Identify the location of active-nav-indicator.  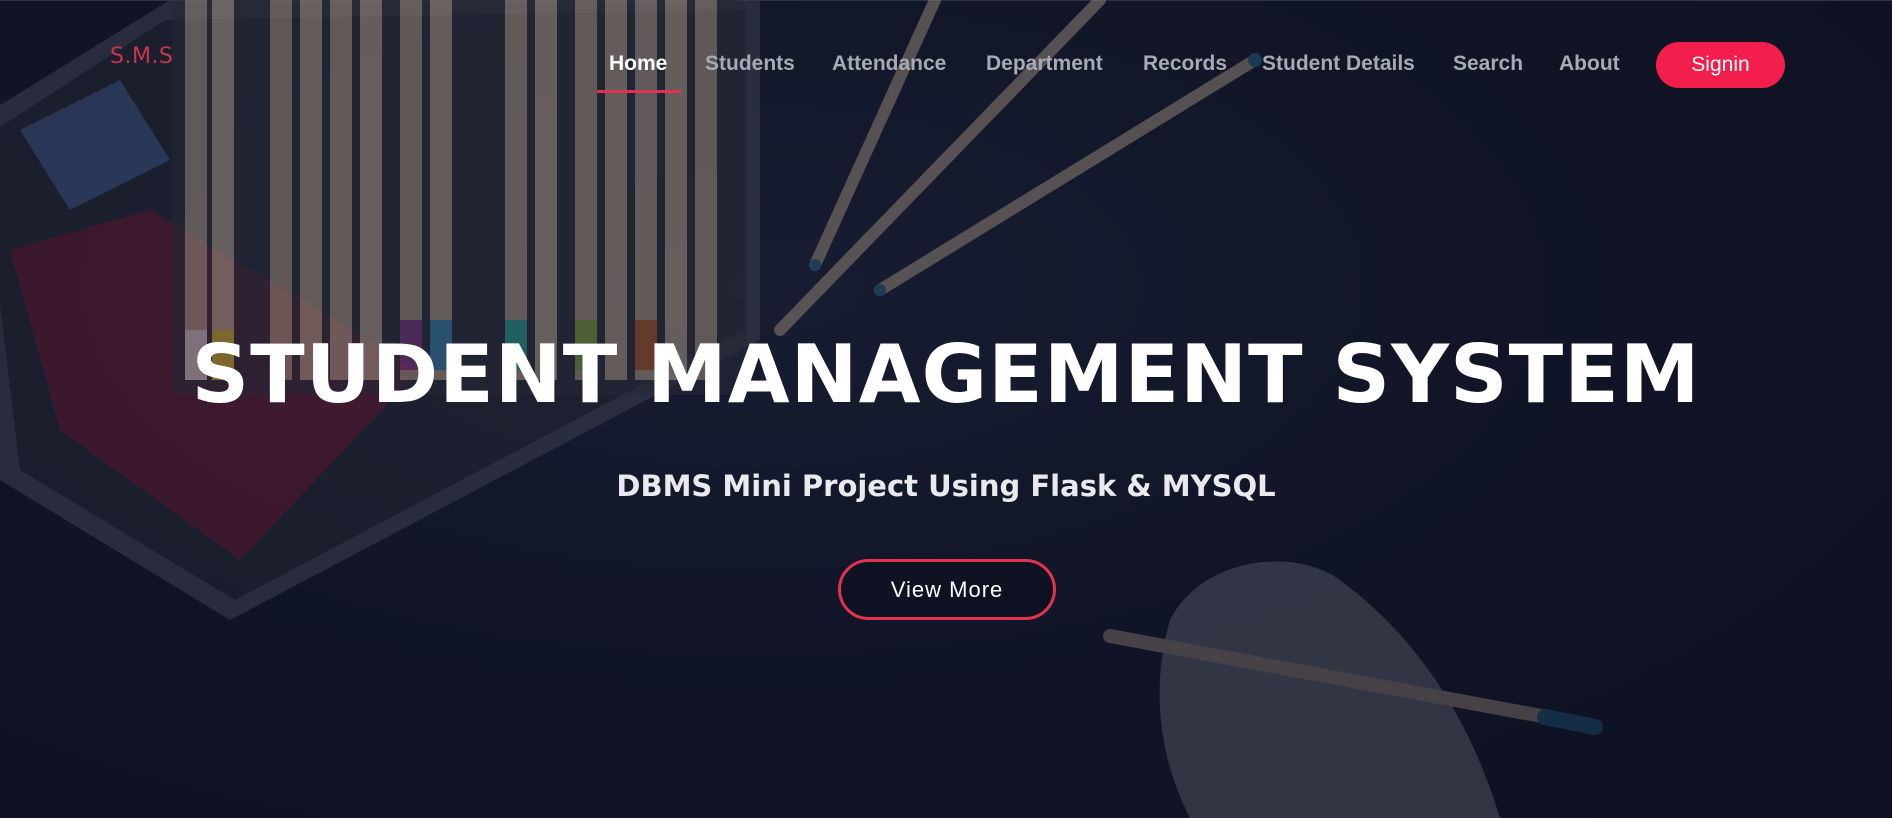
(639, 91).